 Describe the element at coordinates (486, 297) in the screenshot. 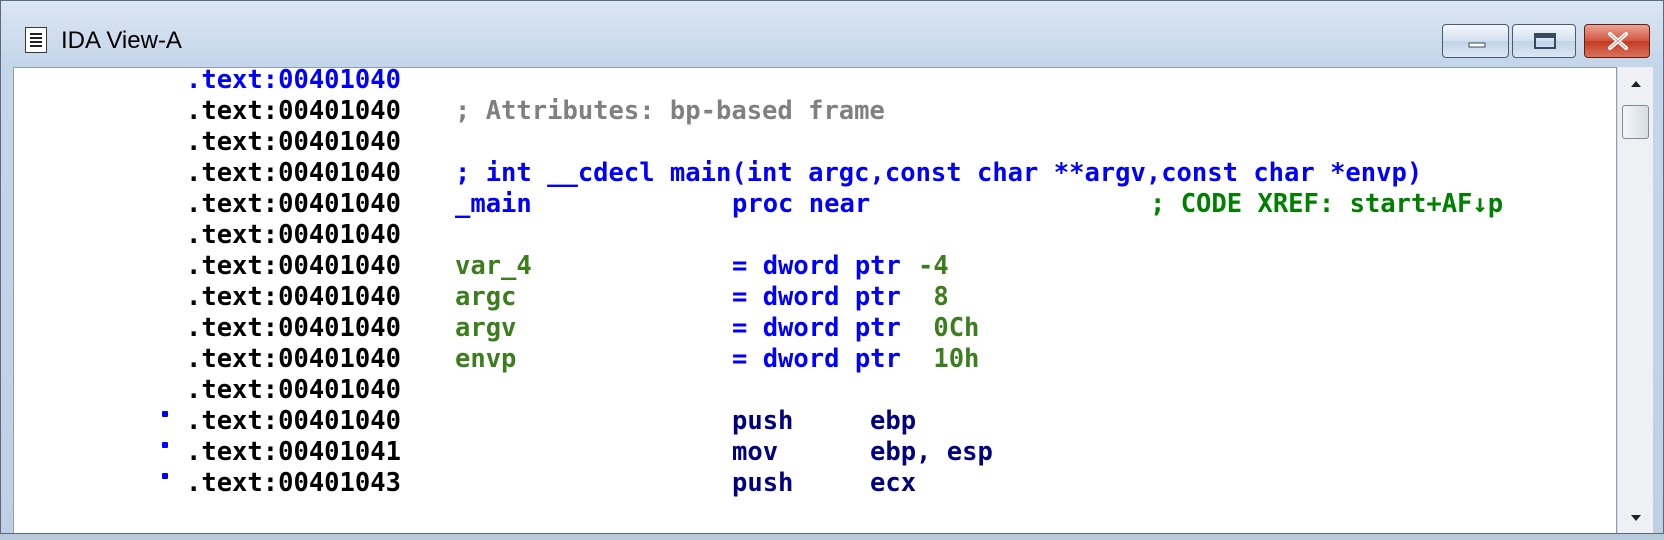

I see `stack-variable-name: argc` at that location.